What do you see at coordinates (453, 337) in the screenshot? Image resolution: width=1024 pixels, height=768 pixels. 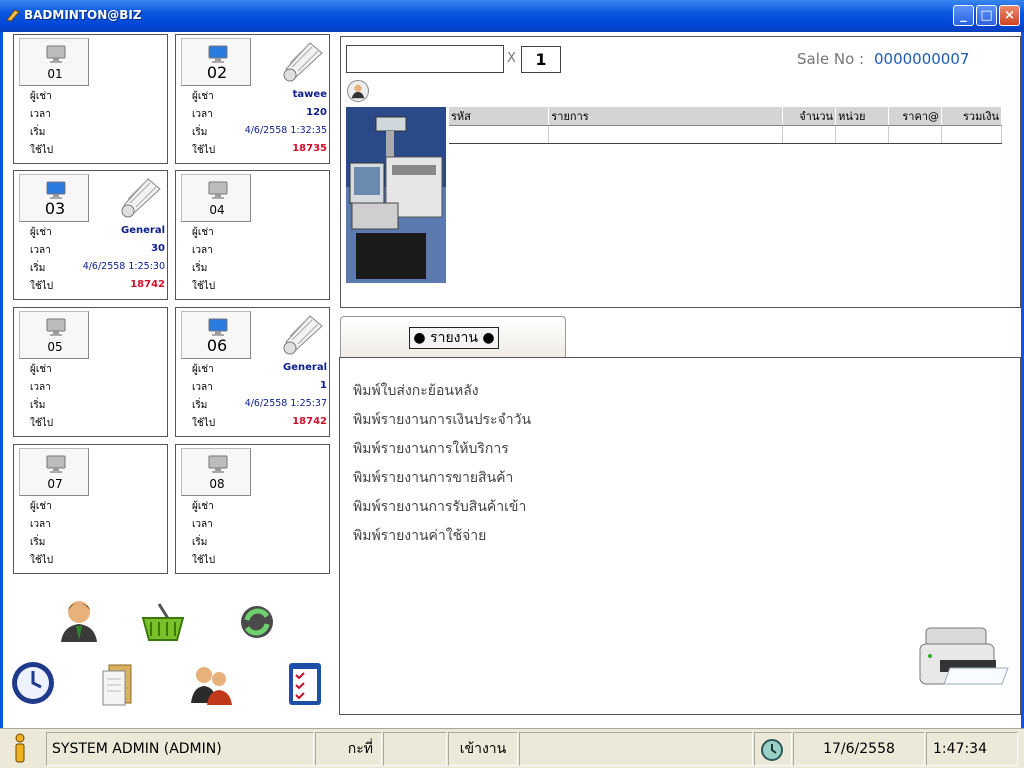 I see `tab-report: ● รายงาน ●` at bounding box center [453, 337].